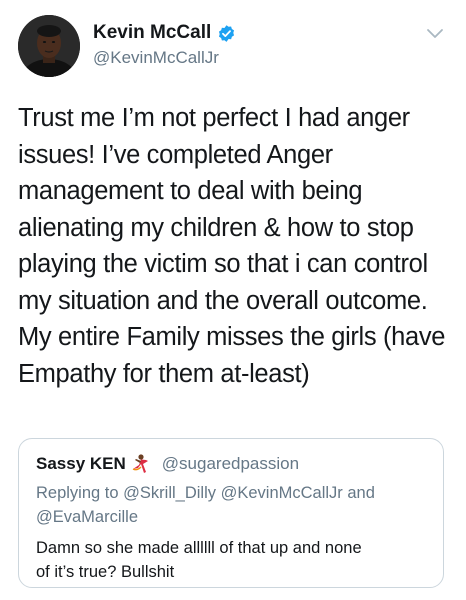  What do you see at coordinates (214, 118) in the screenshot?
I see `tweet-line: Trust me I’m not perfect I had anger` at bounding box center [214, 118].